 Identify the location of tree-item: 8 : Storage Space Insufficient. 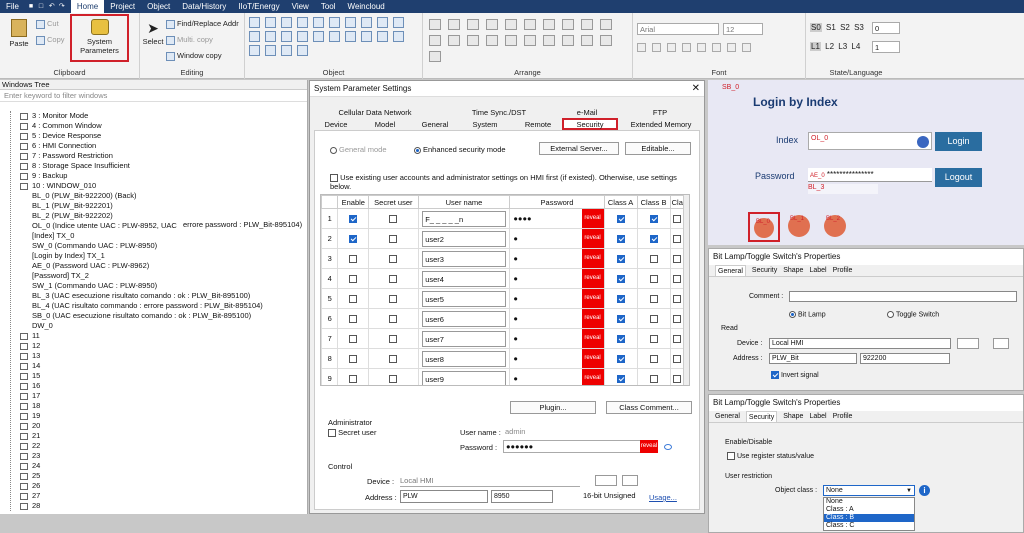
(154, 166).